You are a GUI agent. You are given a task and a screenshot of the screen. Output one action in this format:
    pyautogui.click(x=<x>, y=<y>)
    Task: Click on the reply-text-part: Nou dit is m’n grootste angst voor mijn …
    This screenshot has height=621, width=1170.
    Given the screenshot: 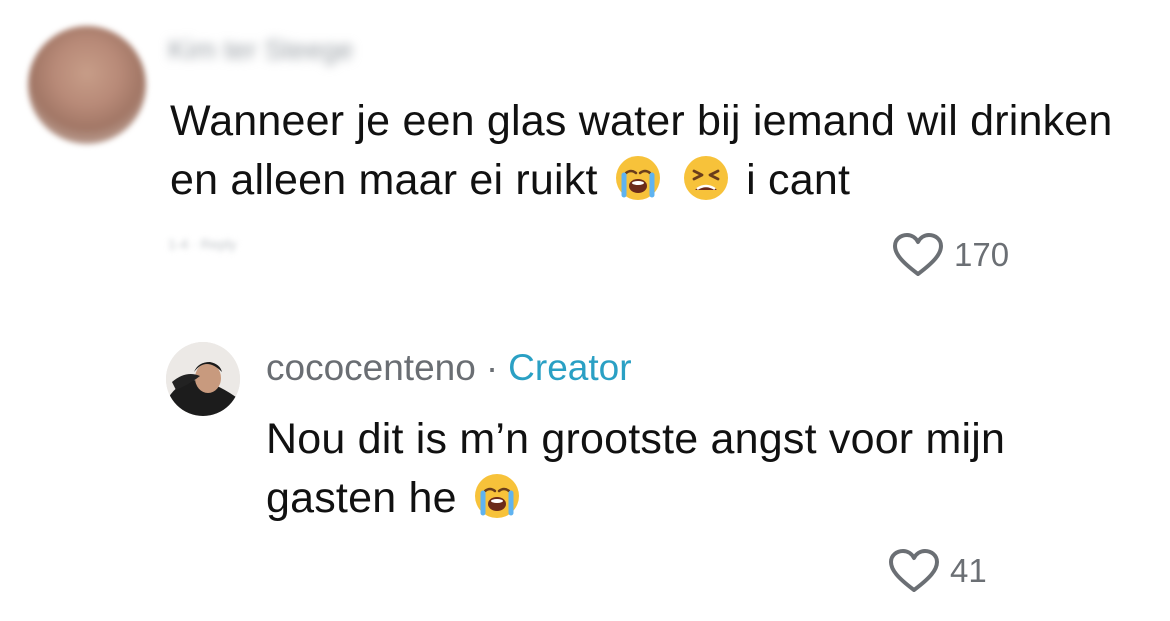 What is the action you would take?
    pyautogui.click(x=636, y=468)
    